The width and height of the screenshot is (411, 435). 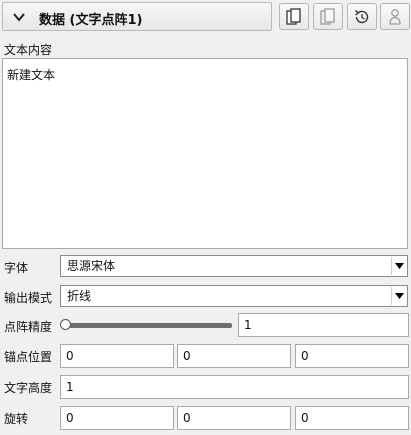 What do you see at coordinates (91, 20) in the screenshot?
I see `section-title: 数据 (文字点阵1)` at bounding box center [91, 20].